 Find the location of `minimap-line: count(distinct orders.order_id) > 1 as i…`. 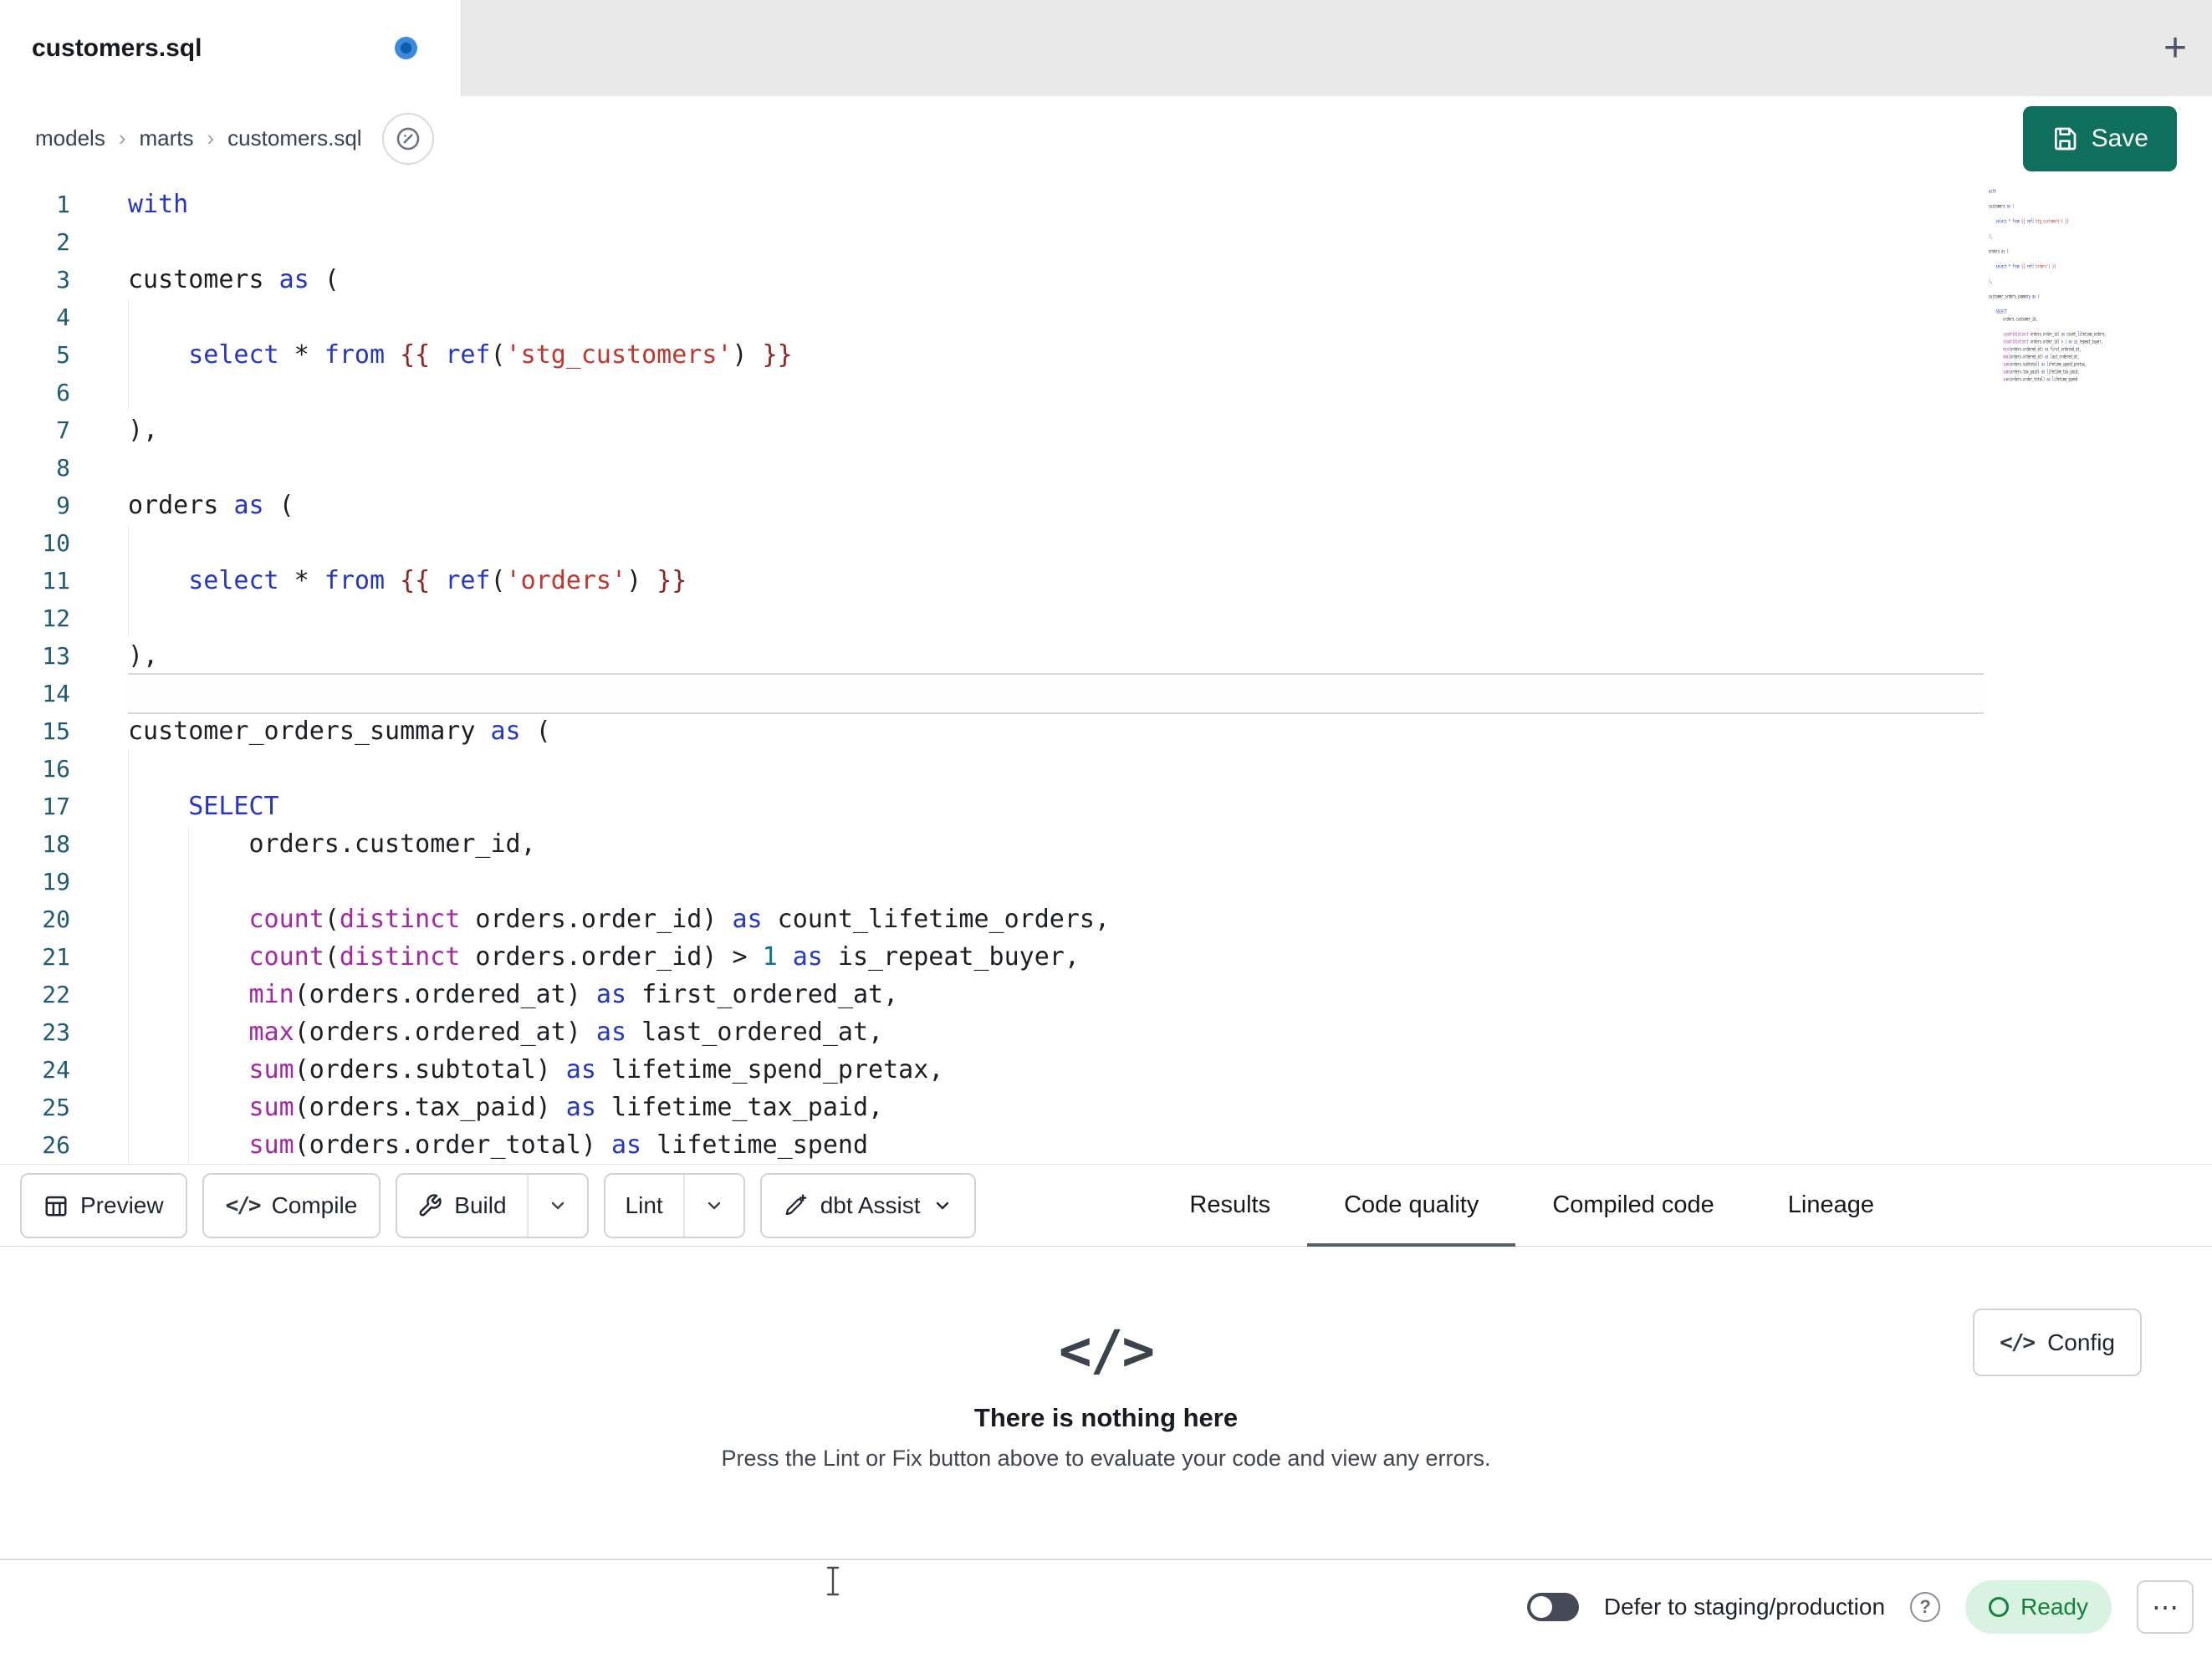

minimap-line: count(distinct orders.order_id) > 1 as i… is located at coordinates (2053, 341).